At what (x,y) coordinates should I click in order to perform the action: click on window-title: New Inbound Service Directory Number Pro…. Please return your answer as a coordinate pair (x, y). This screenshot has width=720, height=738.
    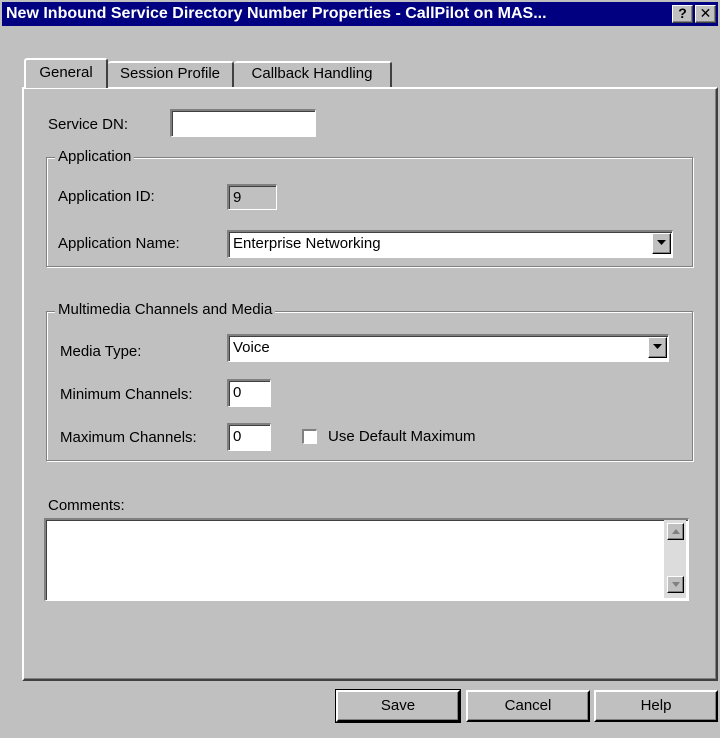
    Looking at the image, I should click on (276, 13).